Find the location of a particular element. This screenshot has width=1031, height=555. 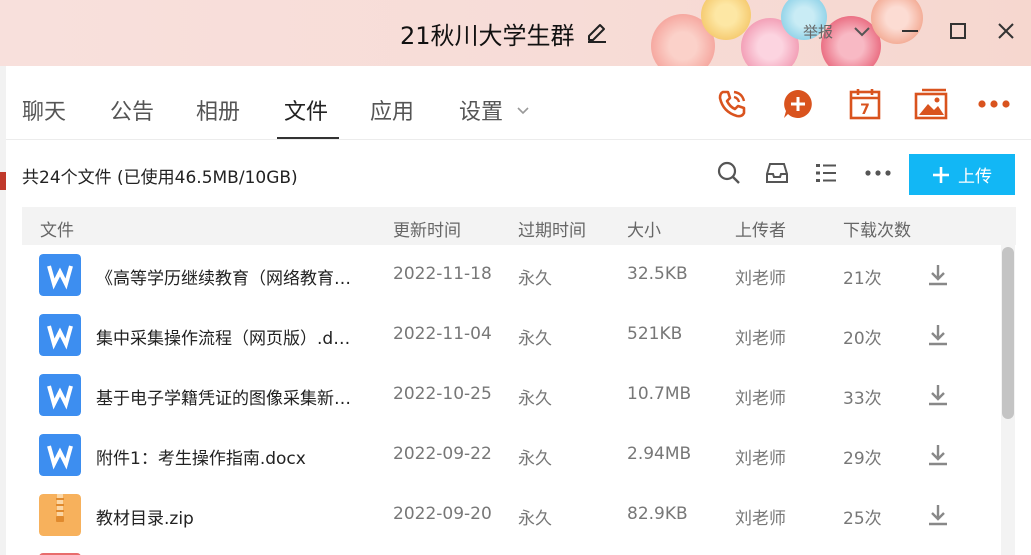

column-downloads: 下载次数 is located at coordinates (877, 228).